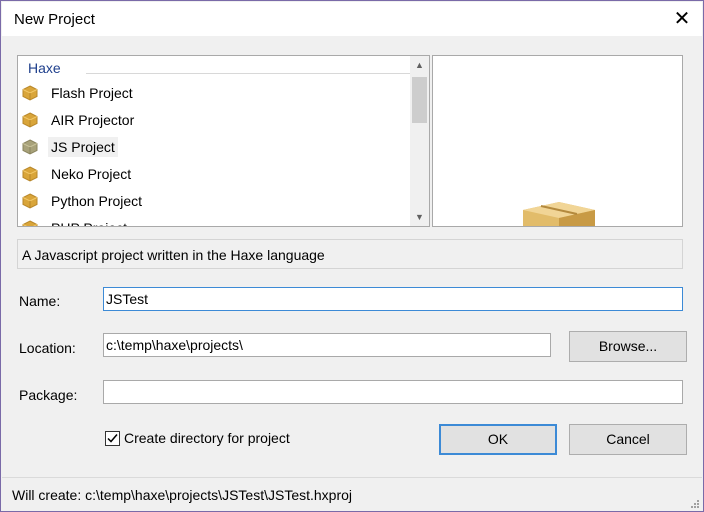 The image size is (704, 512). What do you see at coordinates (393, 392) in the screenshot?
I see `package-input` at bounding box center [393, 392].